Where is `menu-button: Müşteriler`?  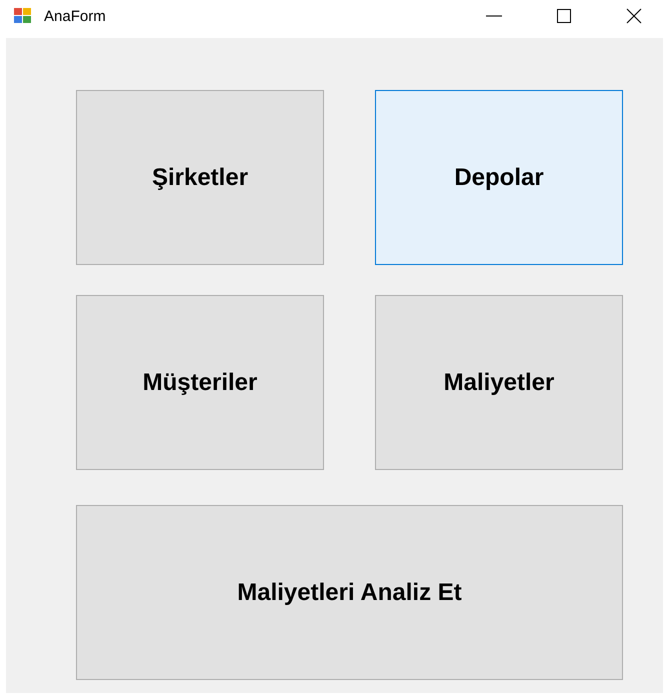 menu-button: Müşteriler is located at coordinates (200, 382).